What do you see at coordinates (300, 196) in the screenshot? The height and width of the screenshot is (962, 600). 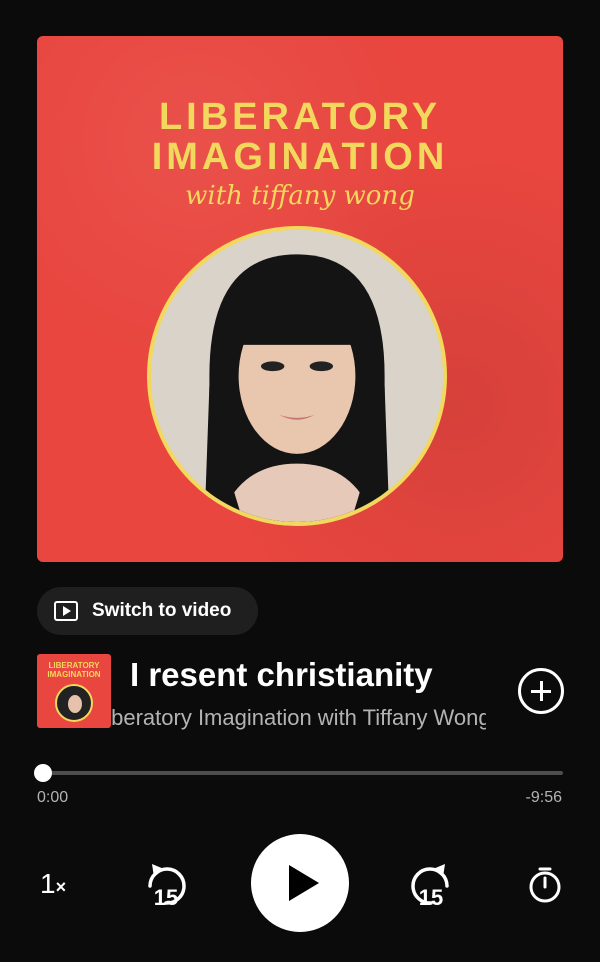 I see `cover-subtitle: with tiffany wong` at bounding box center [300, 196].